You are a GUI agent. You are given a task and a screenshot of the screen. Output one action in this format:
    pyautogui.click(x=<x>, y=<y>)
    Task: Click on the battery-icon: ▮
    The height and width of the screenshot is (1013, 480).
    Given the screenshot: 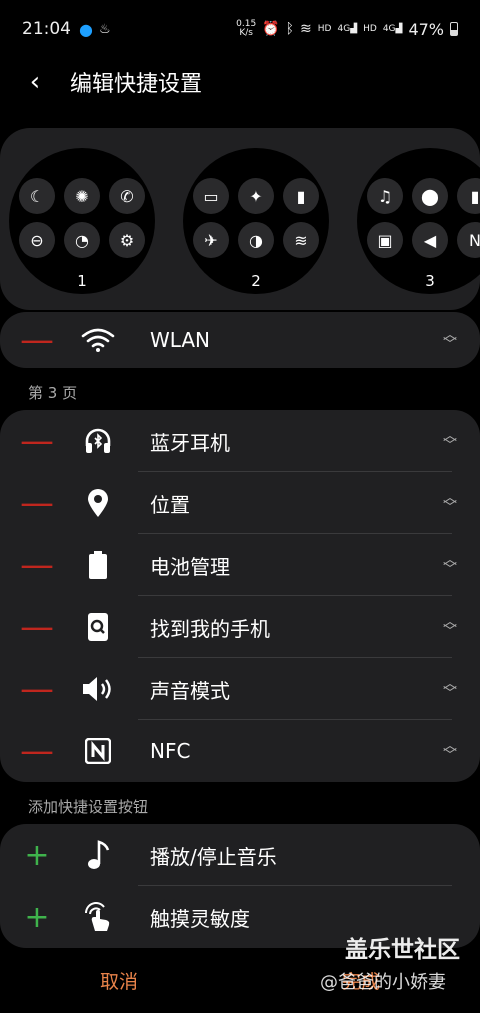 What is the action you would take?
    pyautogui.click(x=468, y=196)
    